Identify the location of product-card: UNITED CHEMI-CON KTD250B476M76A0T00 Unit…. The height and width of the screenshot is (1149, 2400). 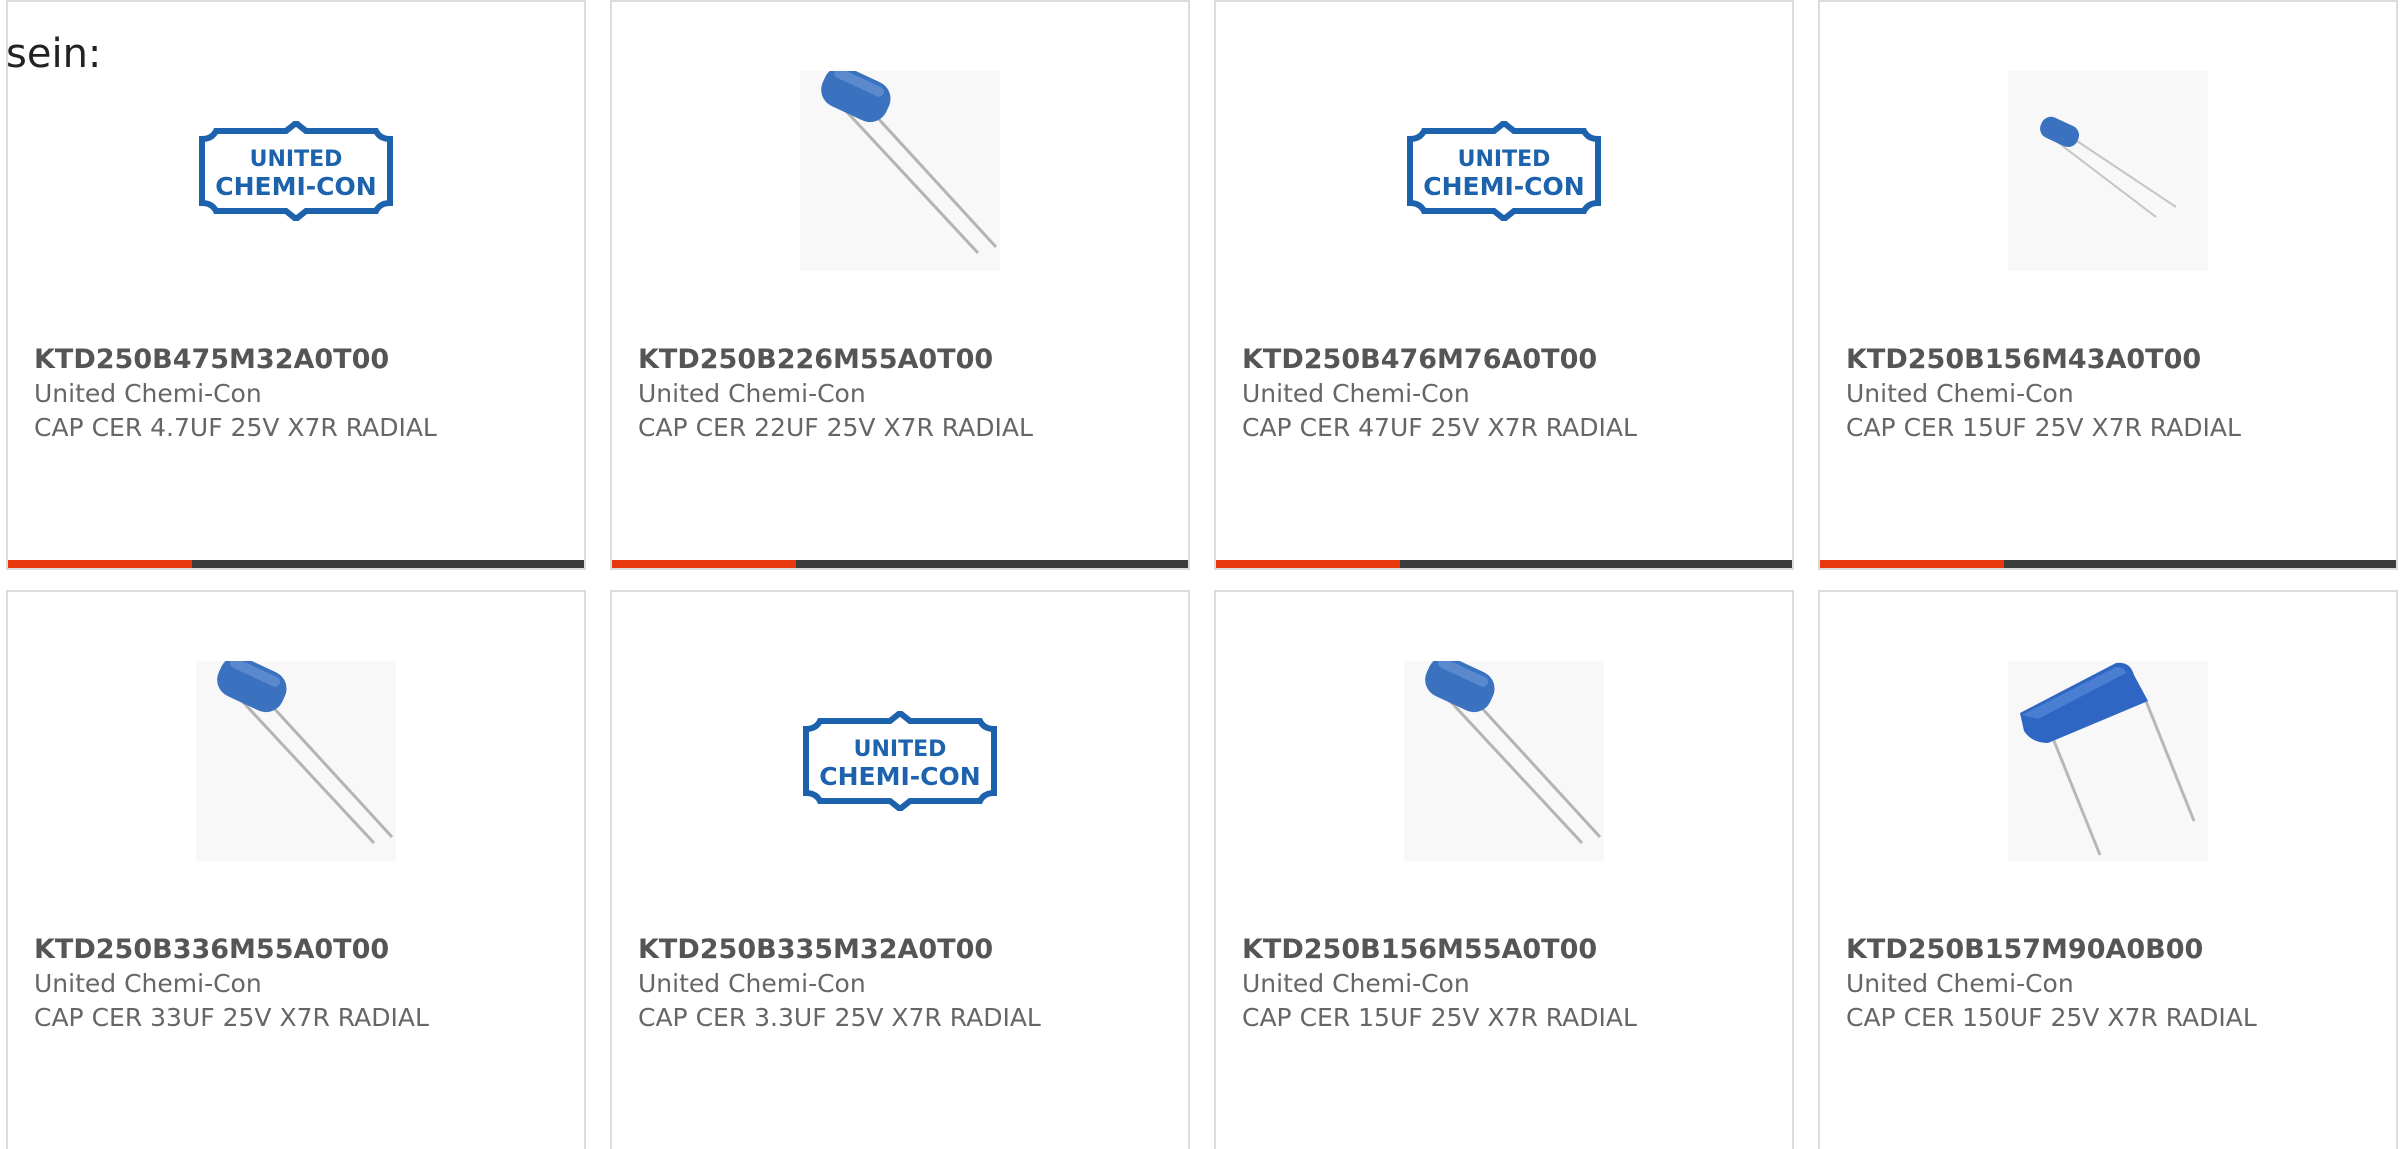
(1504, 285).